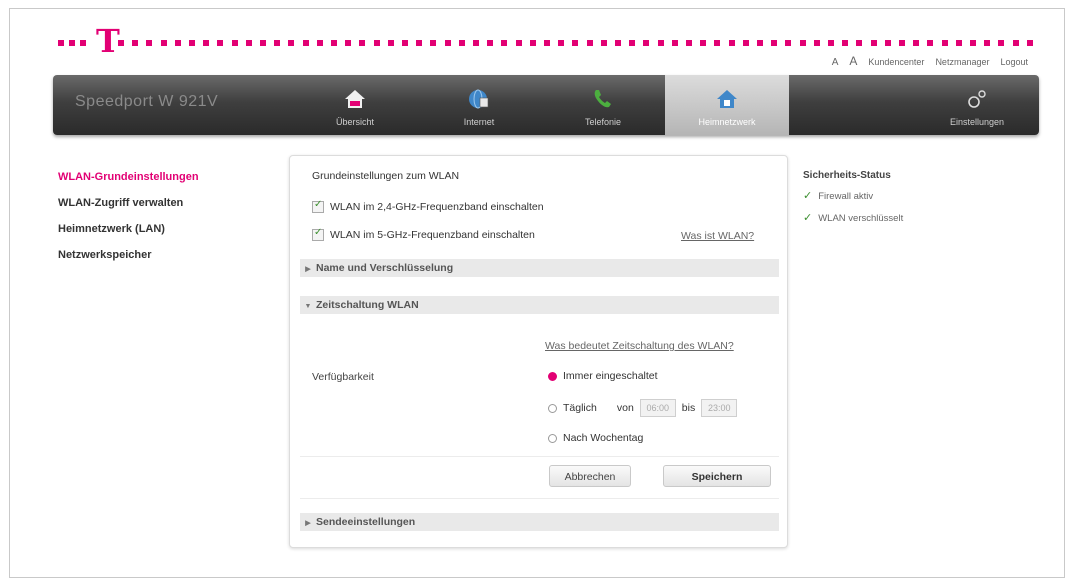 The height and width of the screenshot is (587, 1076). What do you see at coordinates (128, 261) in the screenshot?
I see `sidebar-item-netzwerkspeicher: Netzwerkspeicher` at bounding box center [128, 261].